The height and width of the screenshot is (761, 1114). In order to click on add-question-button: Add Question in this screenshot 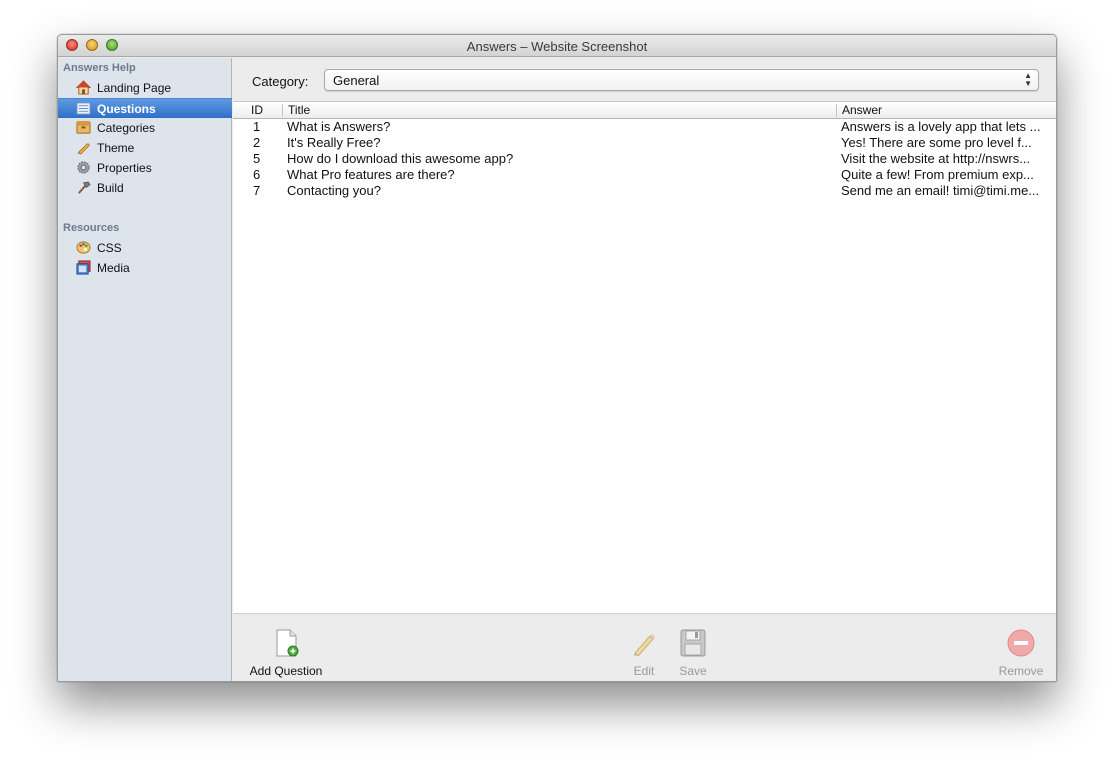, I will do `click(286, 653)`.